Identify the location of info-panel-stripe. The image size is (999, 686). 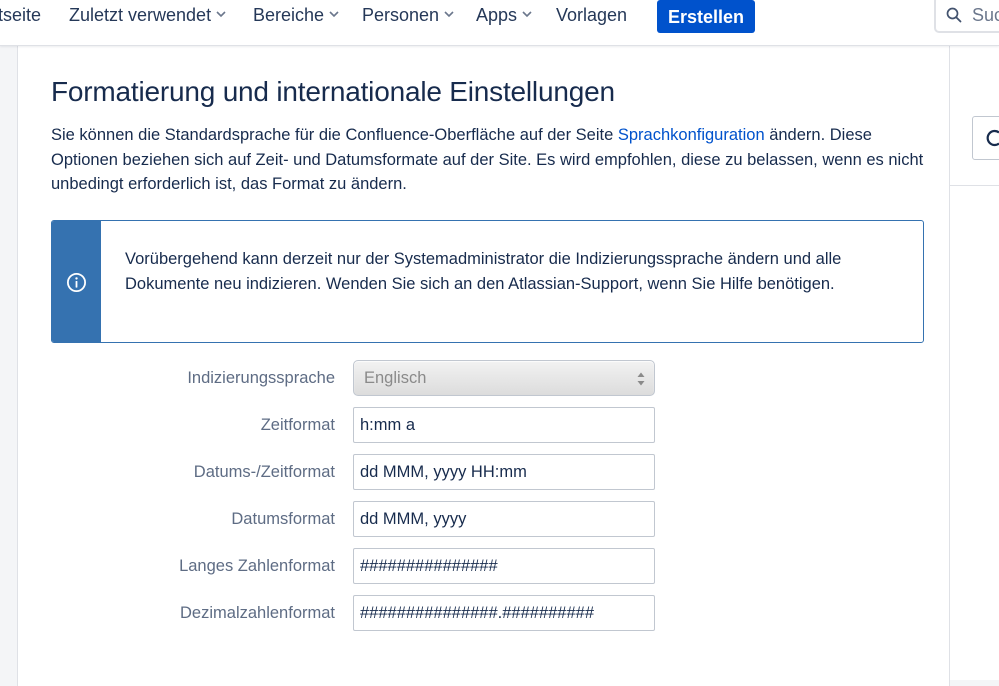
(76, 281).